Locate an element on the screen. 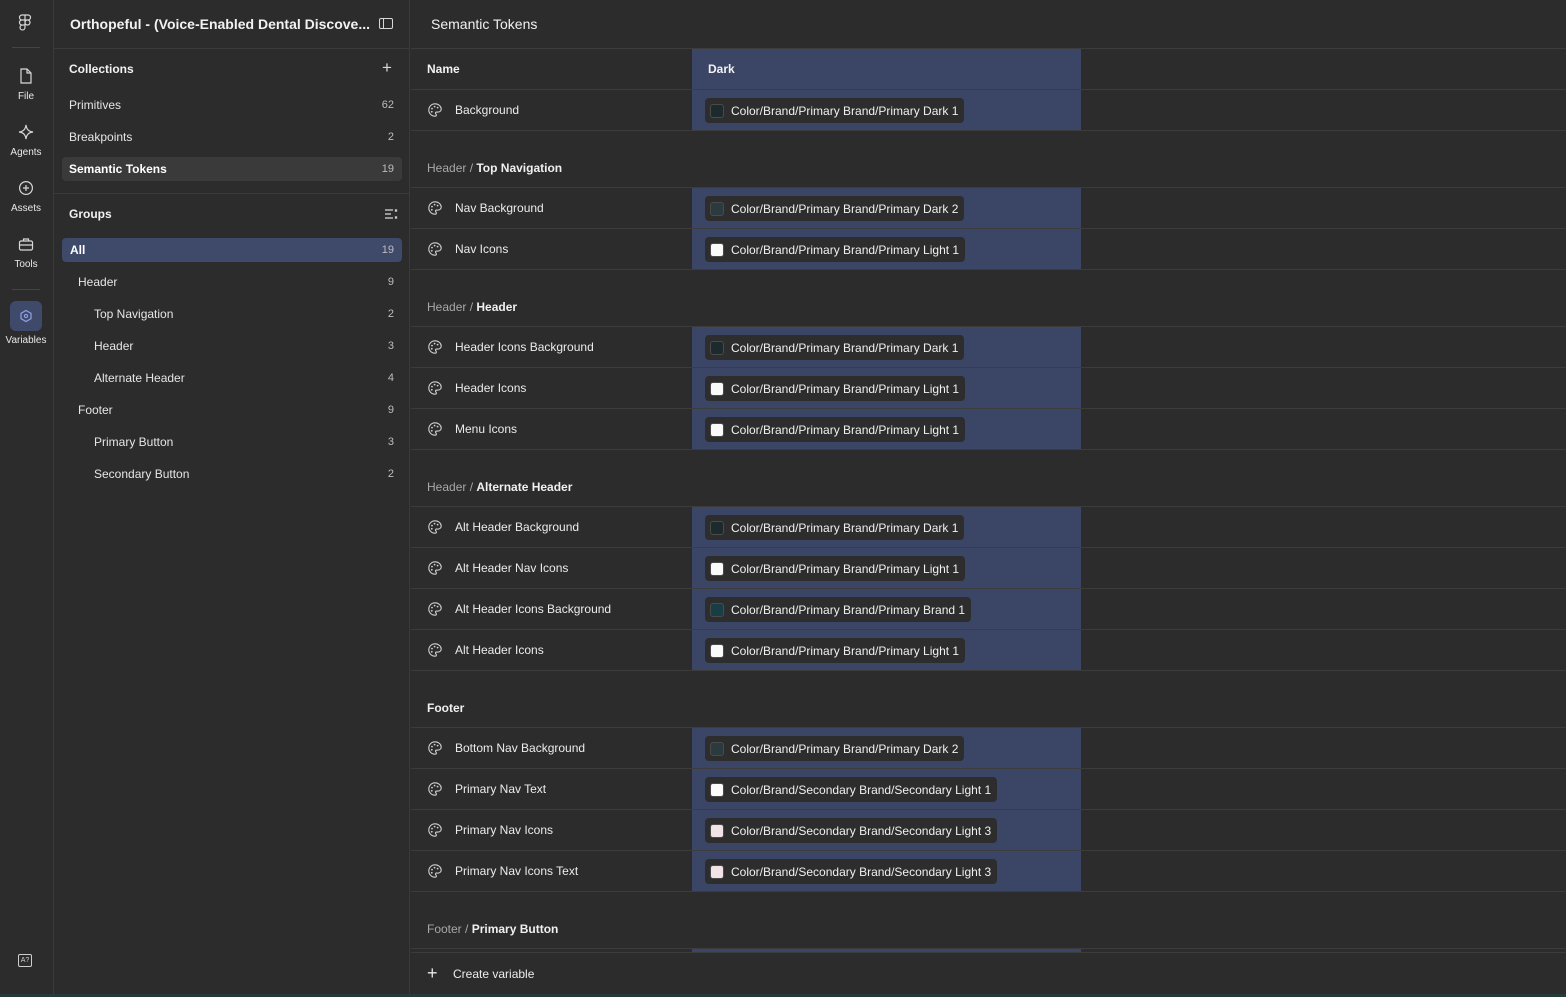 This screenshot has height=997, width=1566. variable-value: Color/Brand/Primary Brand/Primary Dark 2 is located at coordinates (845, 208).